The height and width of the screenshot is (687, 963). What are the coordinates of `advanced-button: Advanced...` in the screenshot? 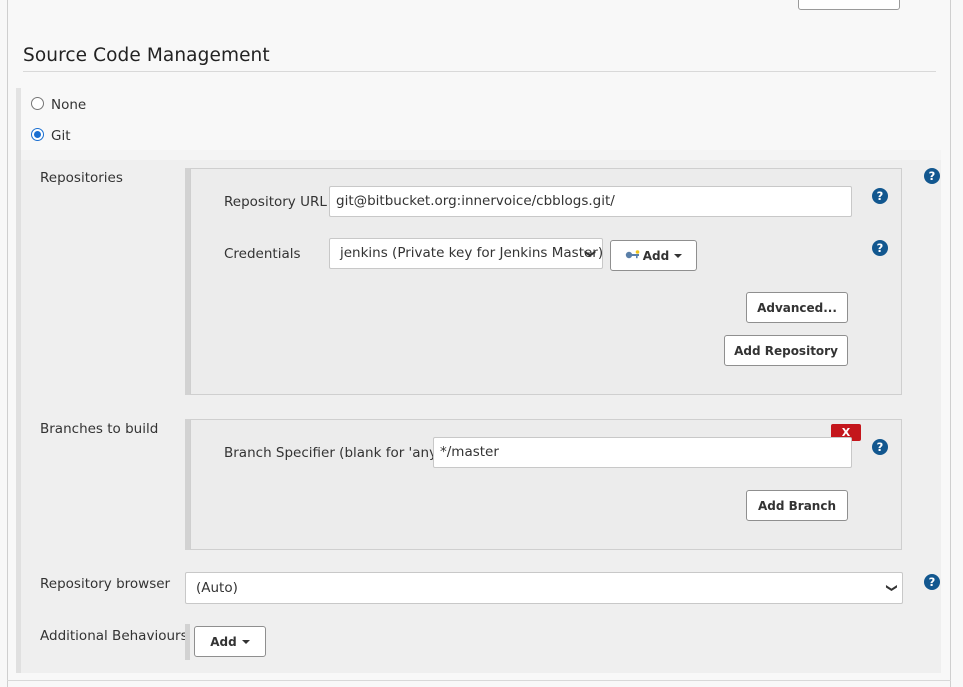 It's located at (797, 307).